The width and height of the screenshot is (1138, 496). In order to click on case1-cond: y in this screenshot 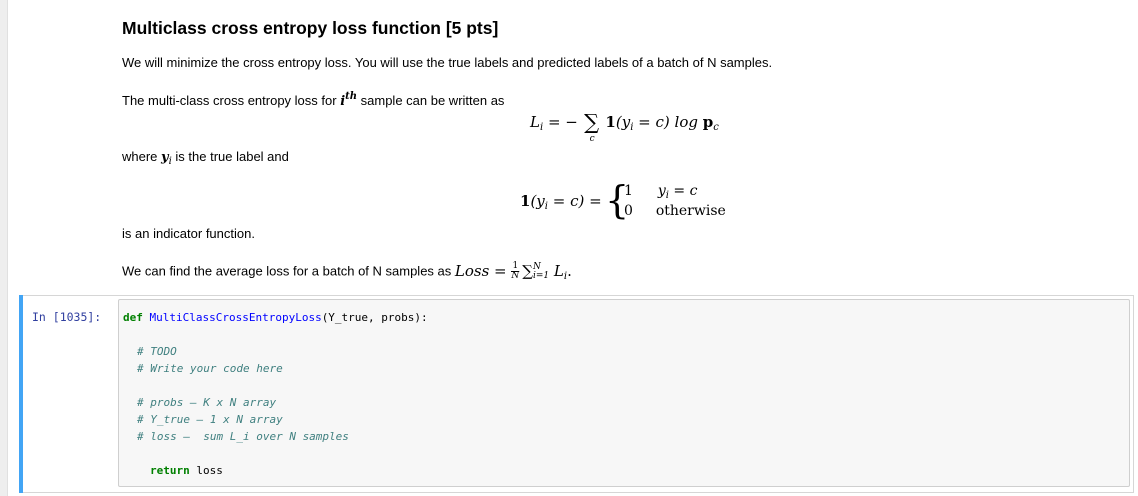, I will do `click(661, 191)`.